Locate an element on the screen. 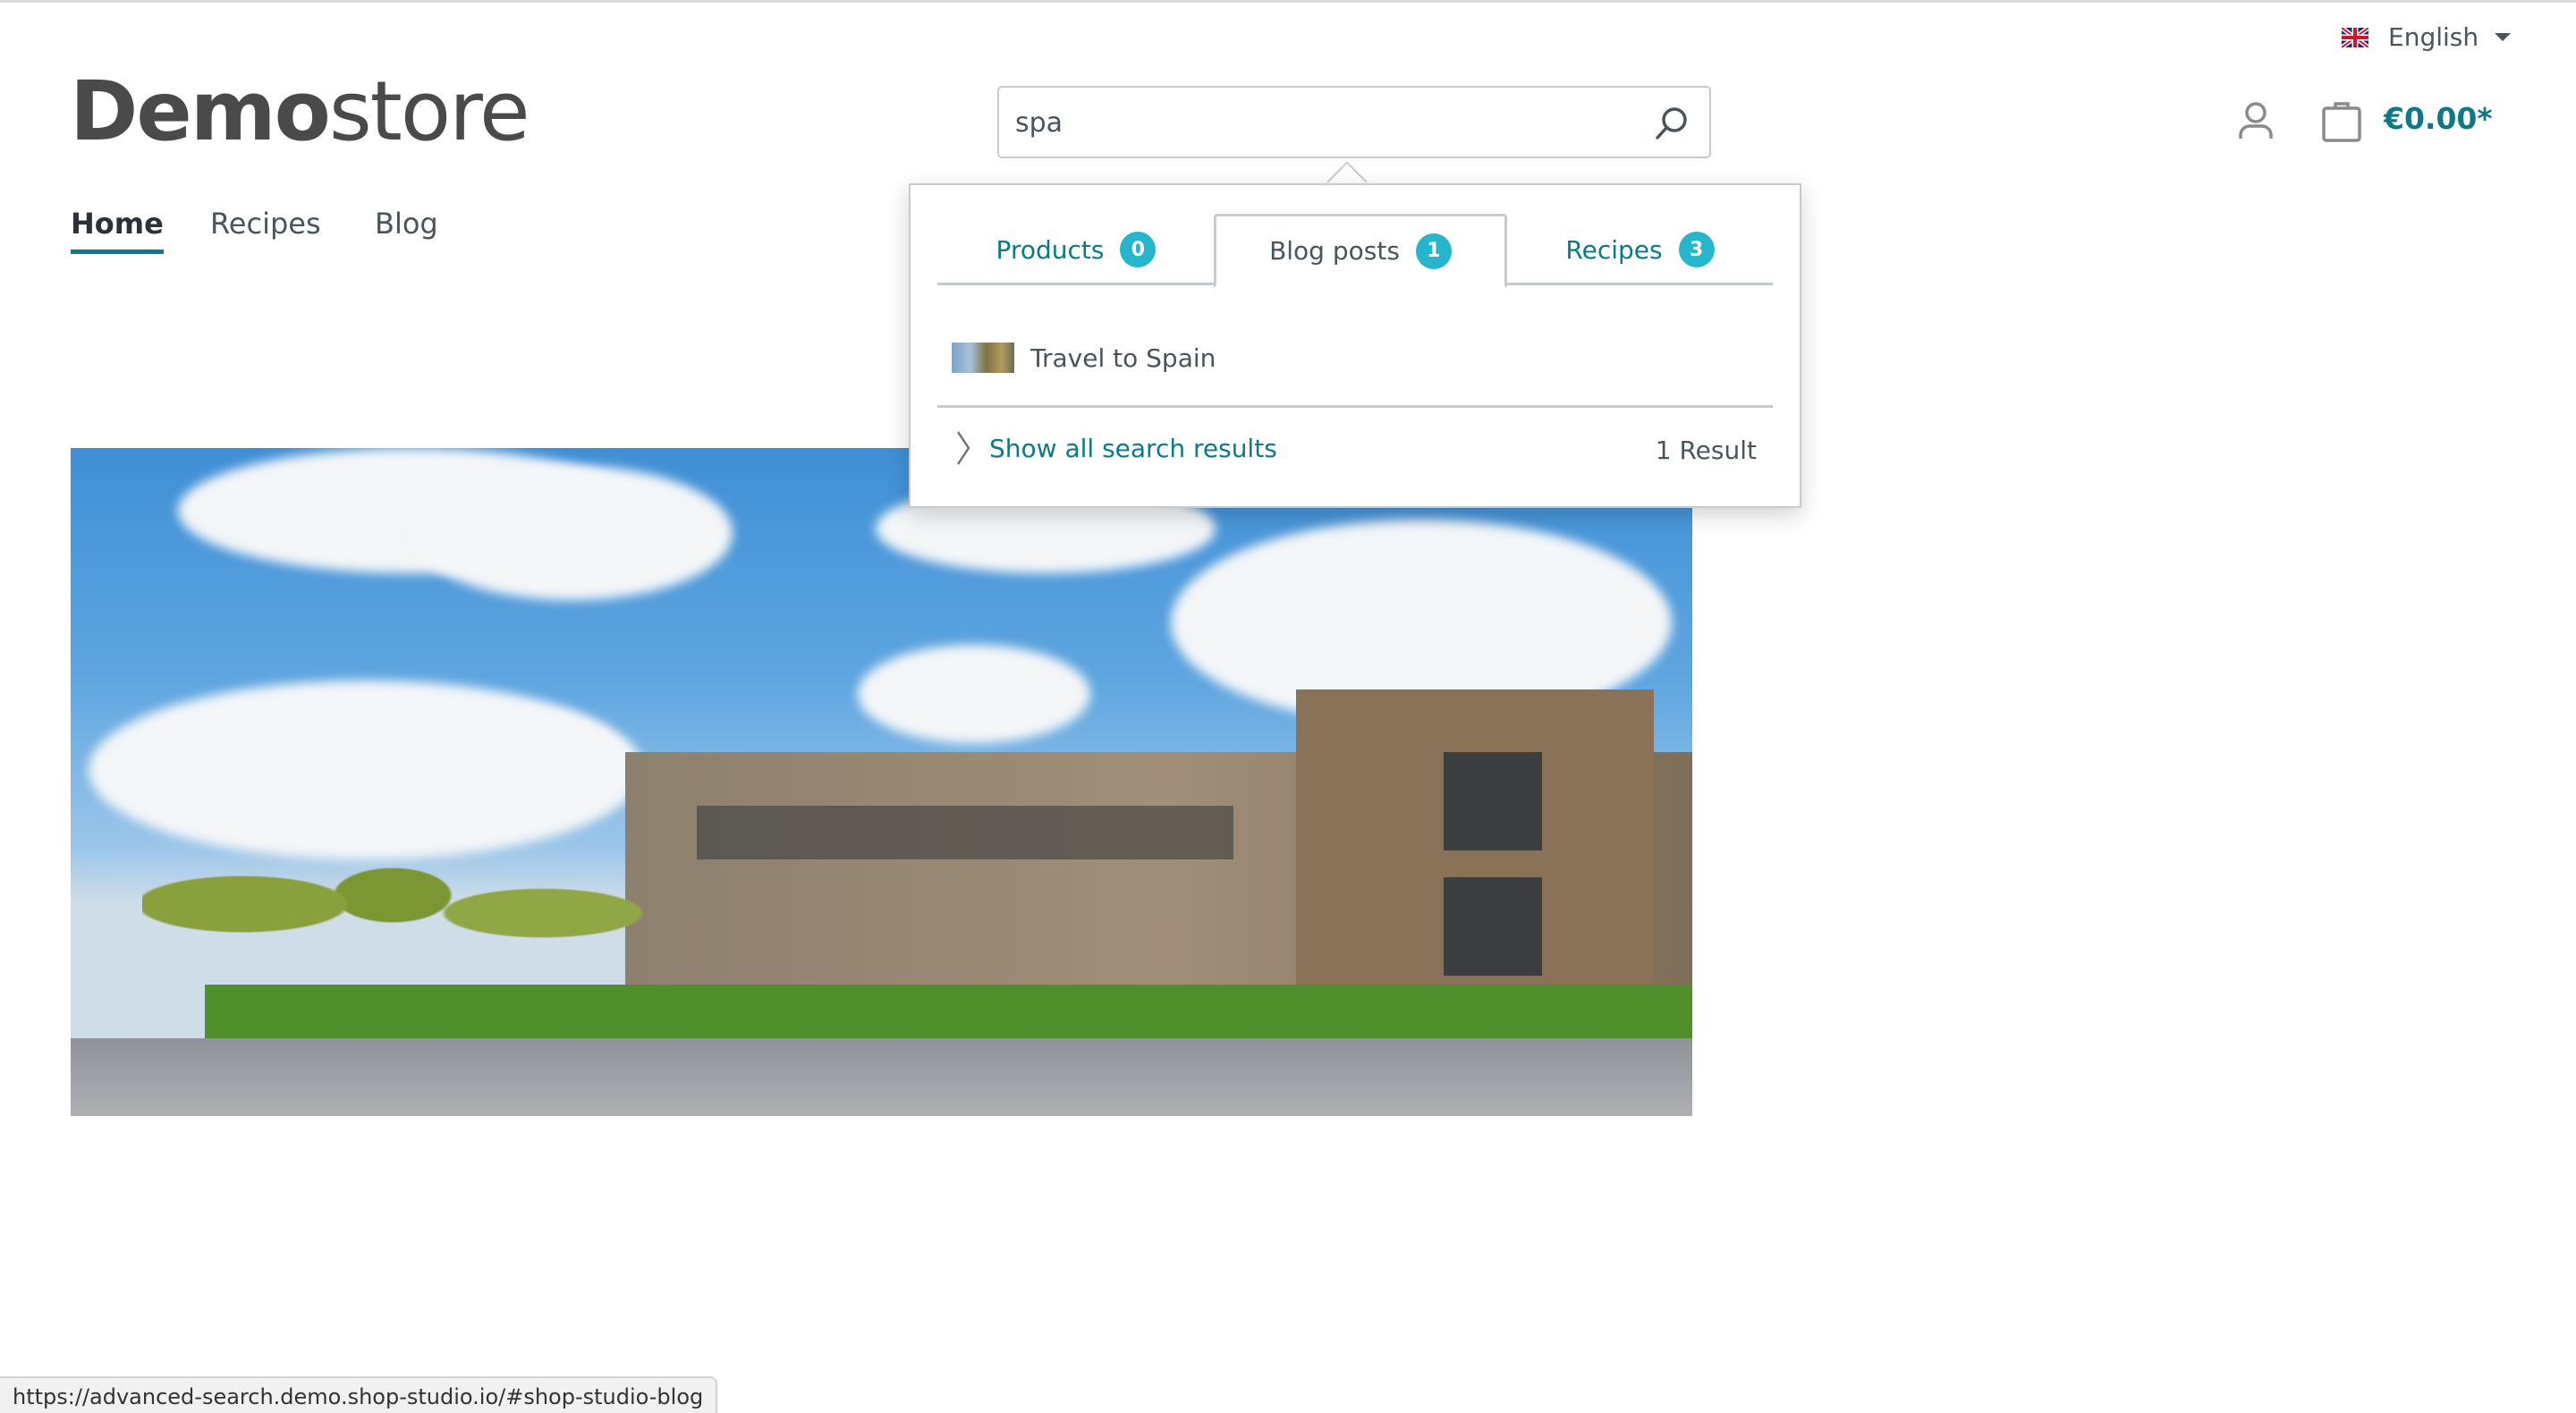 This screenshot has width=2576, height=1413. count-badge: 0 is located at coordinates (1138, 249).